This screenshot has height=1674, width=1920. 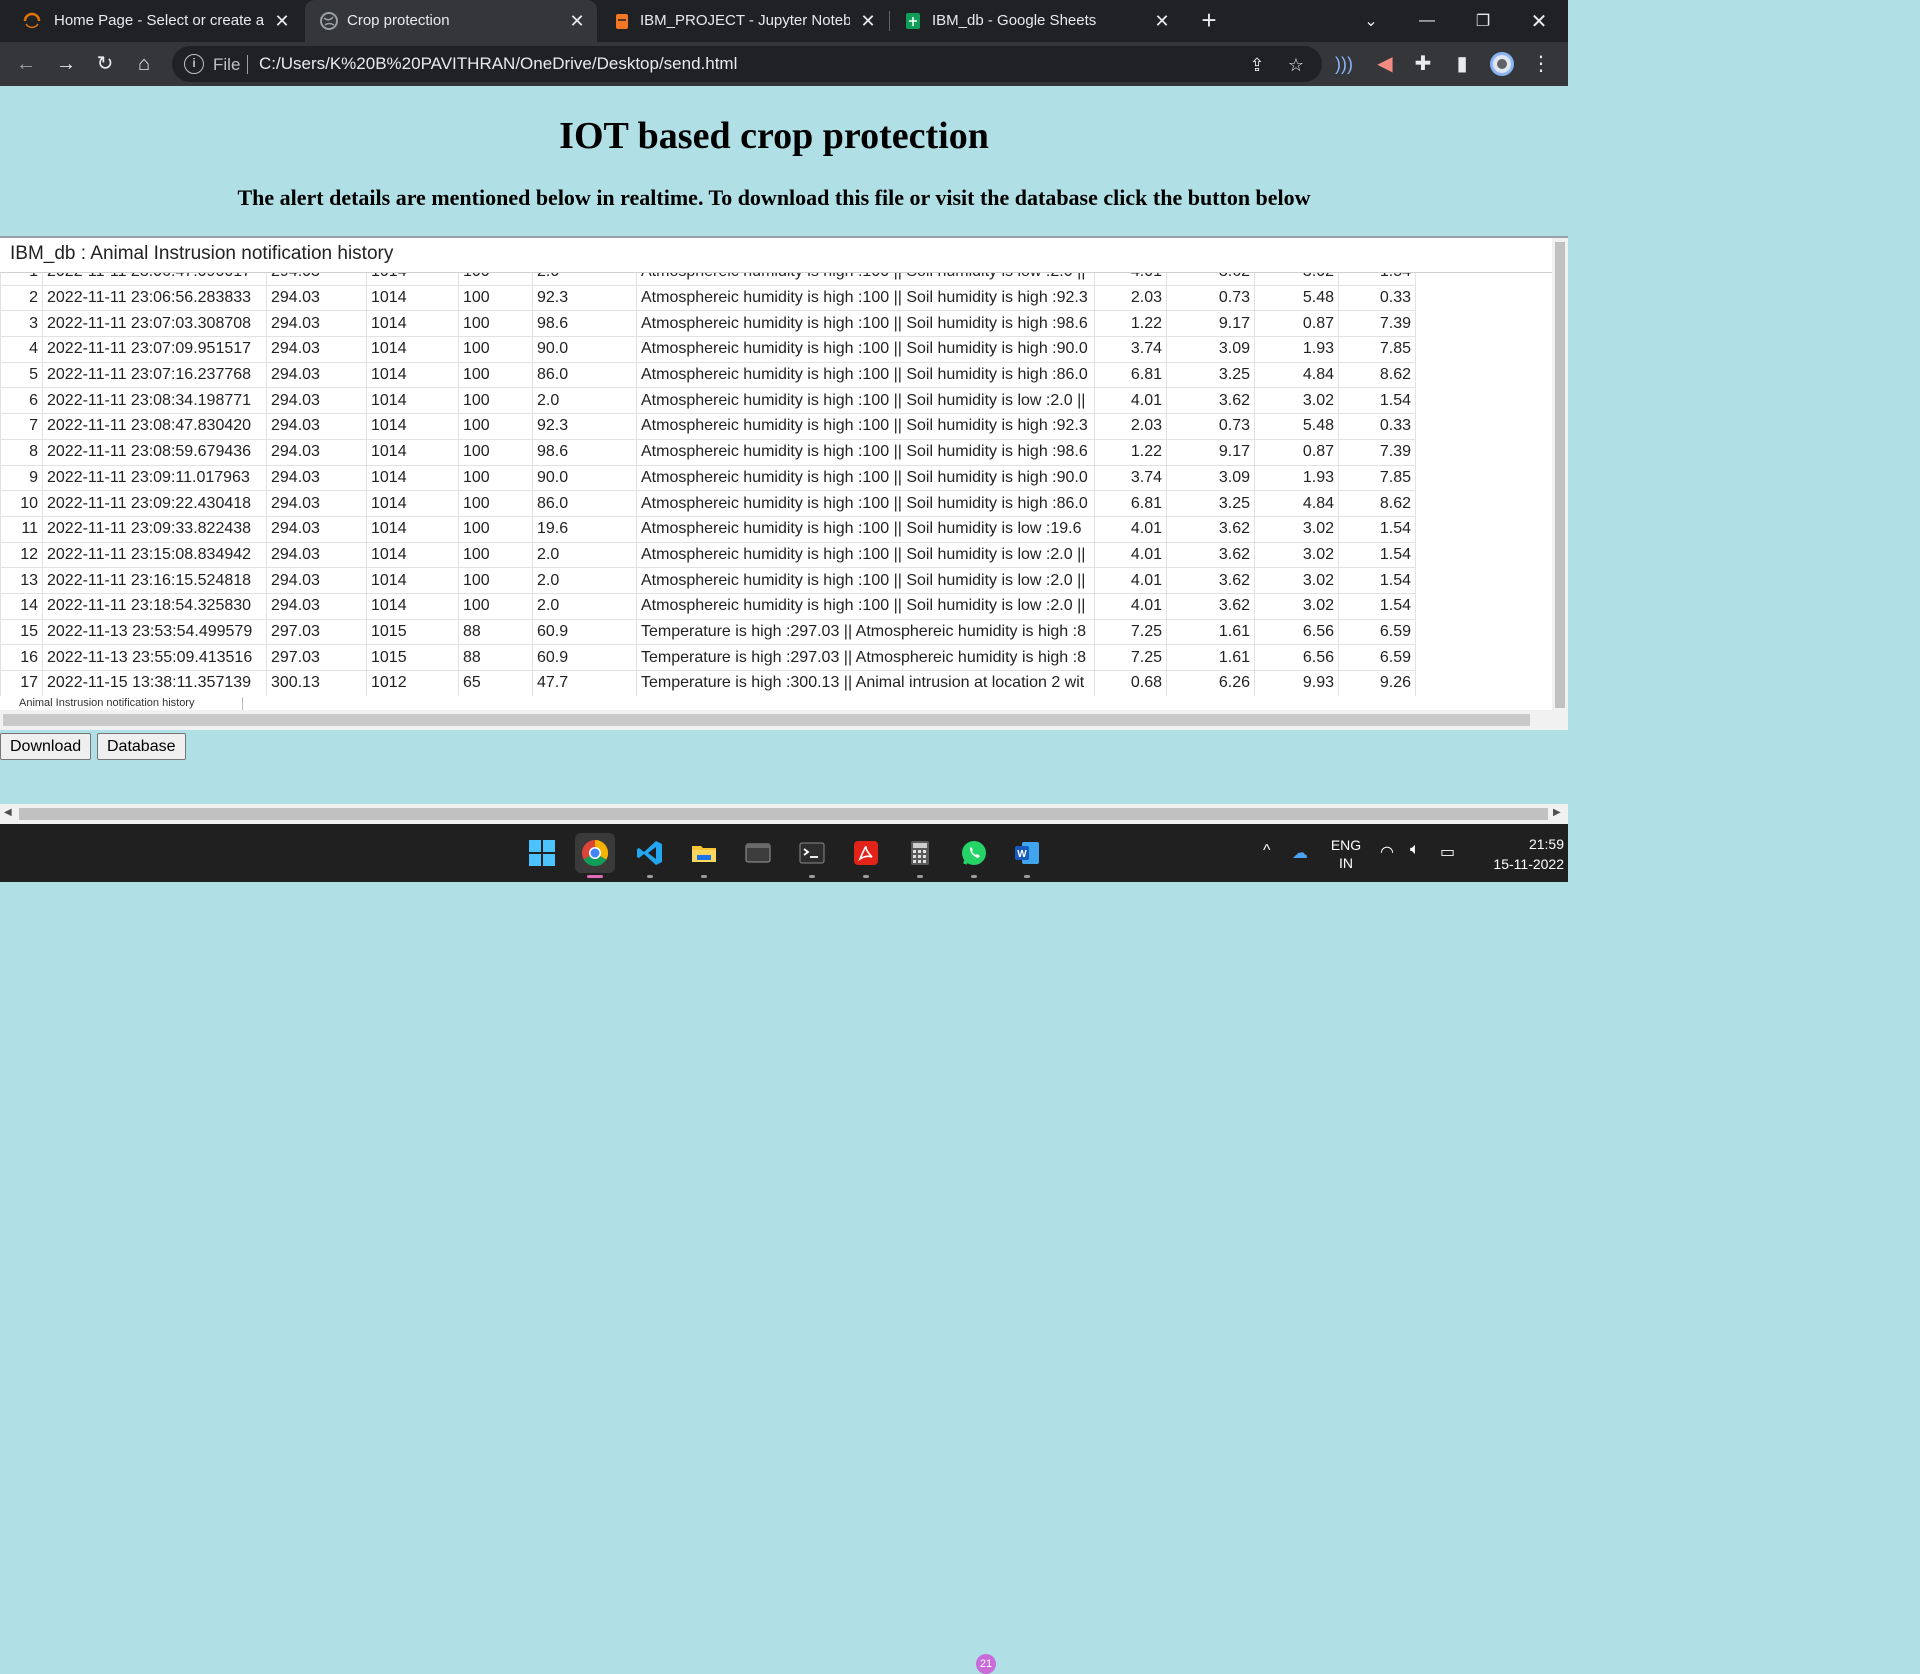 What do you see at coordinates (105, 64) in the screenshot?
I see `reload-icon: ↻` at bounding box center [105, 64].